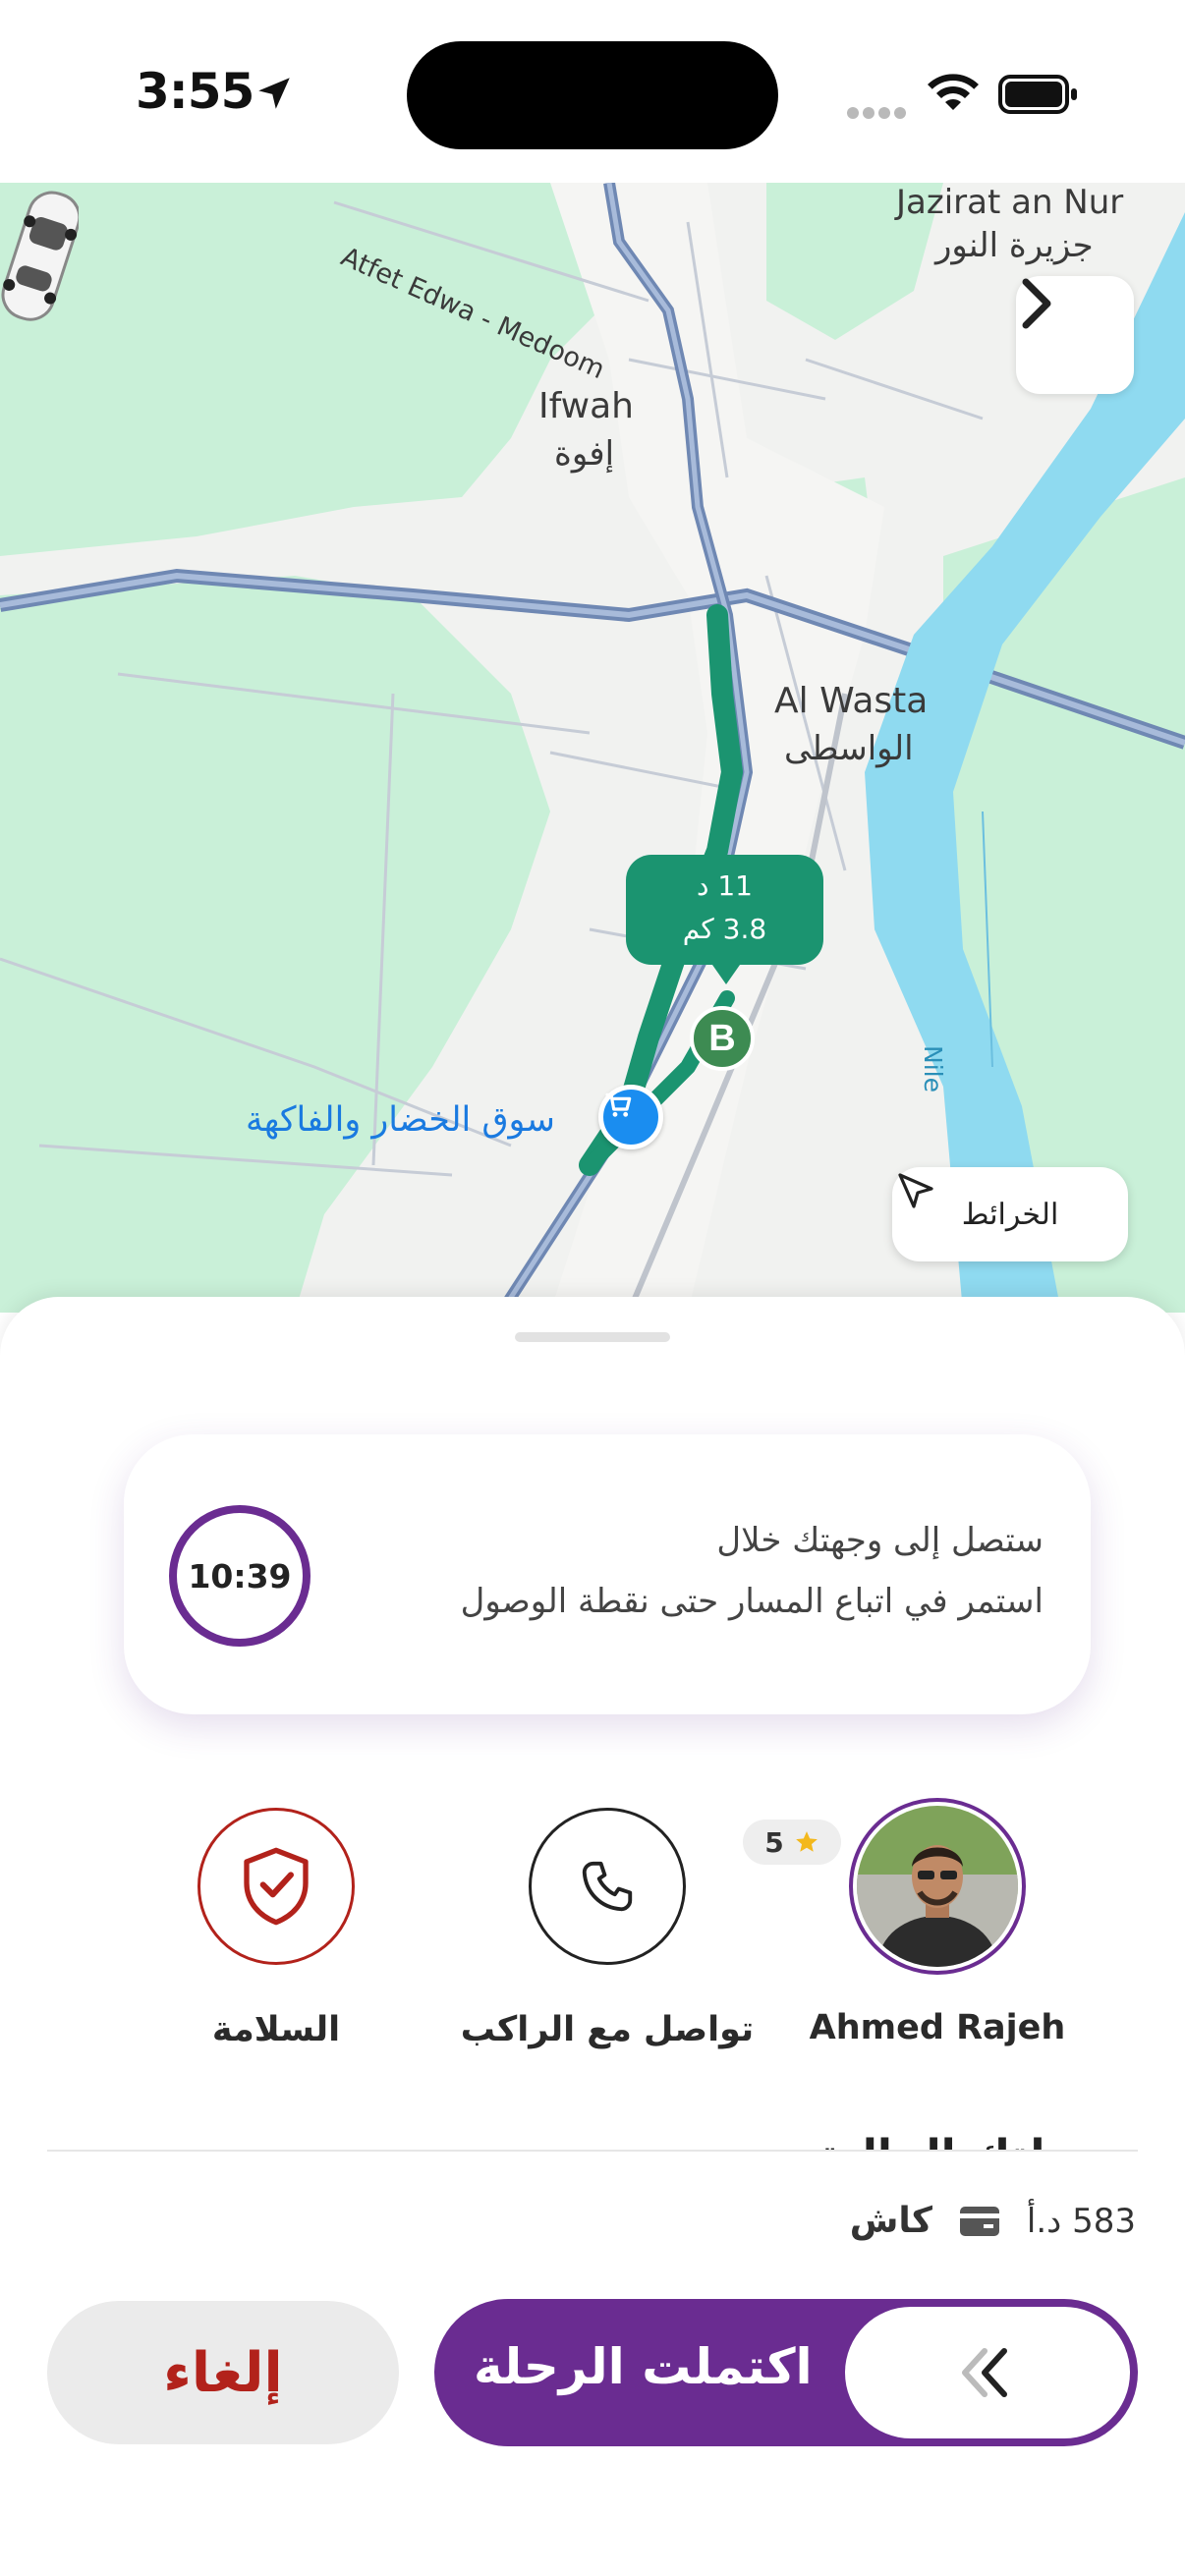 The image size is (1185, 2576). What do you see at coordinates (852, 701) in the screenshot?
I see `map-label-wasta-en: Al Wasta` at bounding box center [852, 701].